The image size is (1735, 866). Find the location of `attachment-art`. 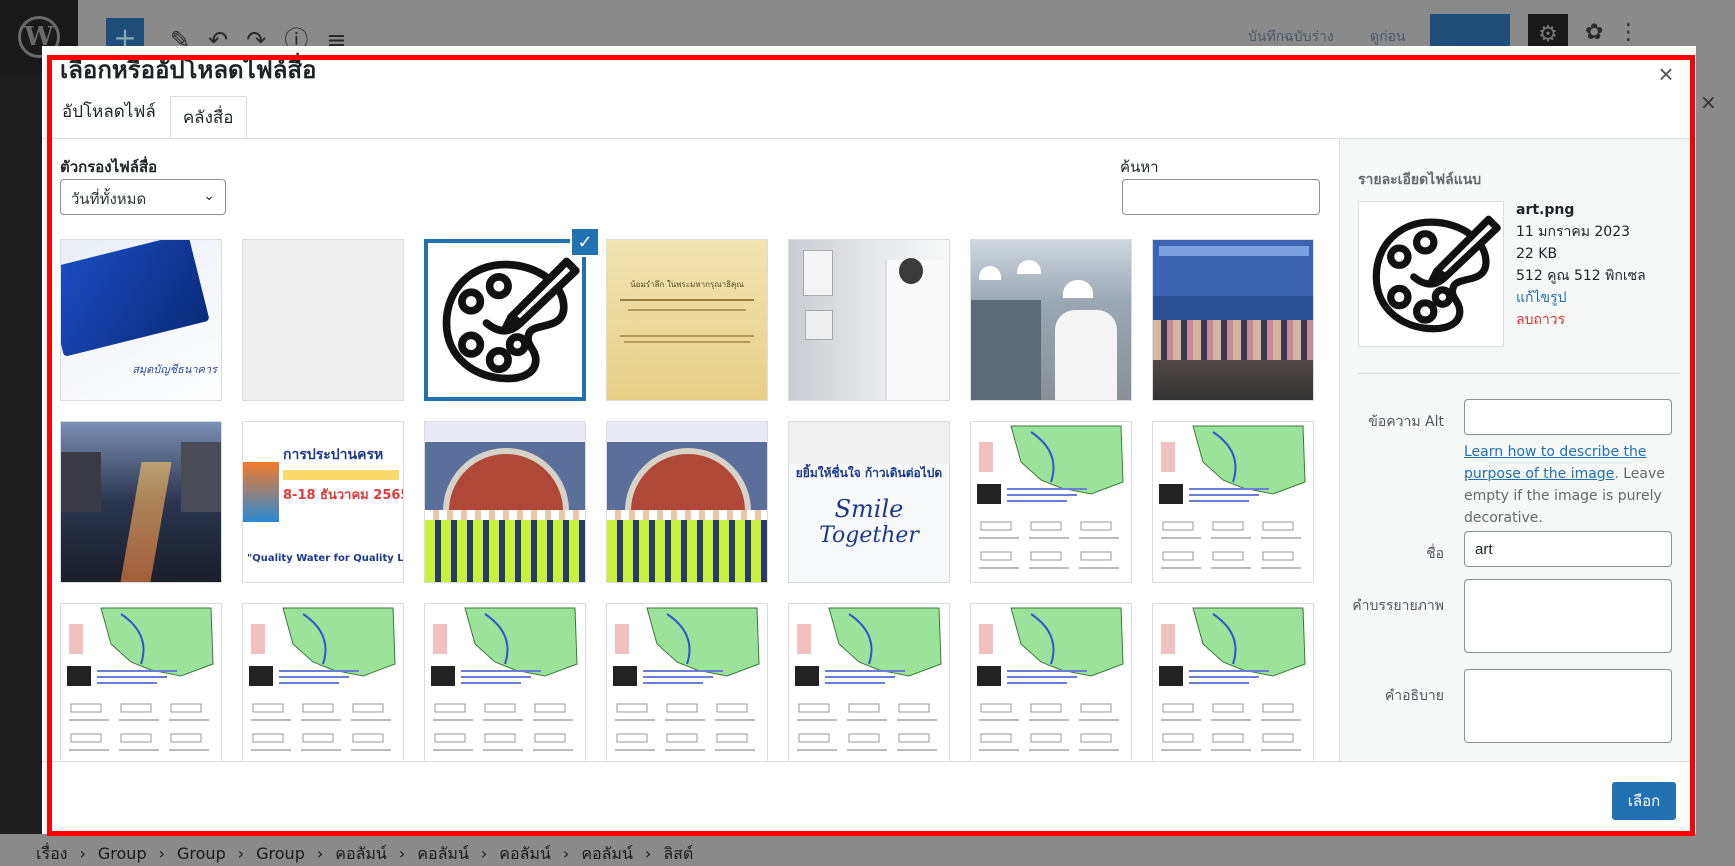

attachment-art is located at coordinates (505, 320).